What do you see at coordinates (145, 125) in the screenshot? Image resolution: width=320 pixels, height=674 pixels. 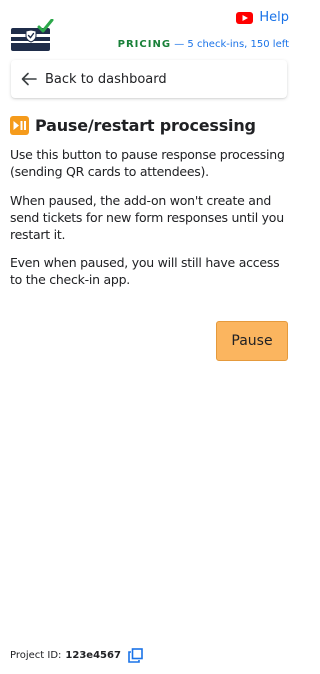 I see `section-title: Pause/restart processing` at bounding box center [145, 125].